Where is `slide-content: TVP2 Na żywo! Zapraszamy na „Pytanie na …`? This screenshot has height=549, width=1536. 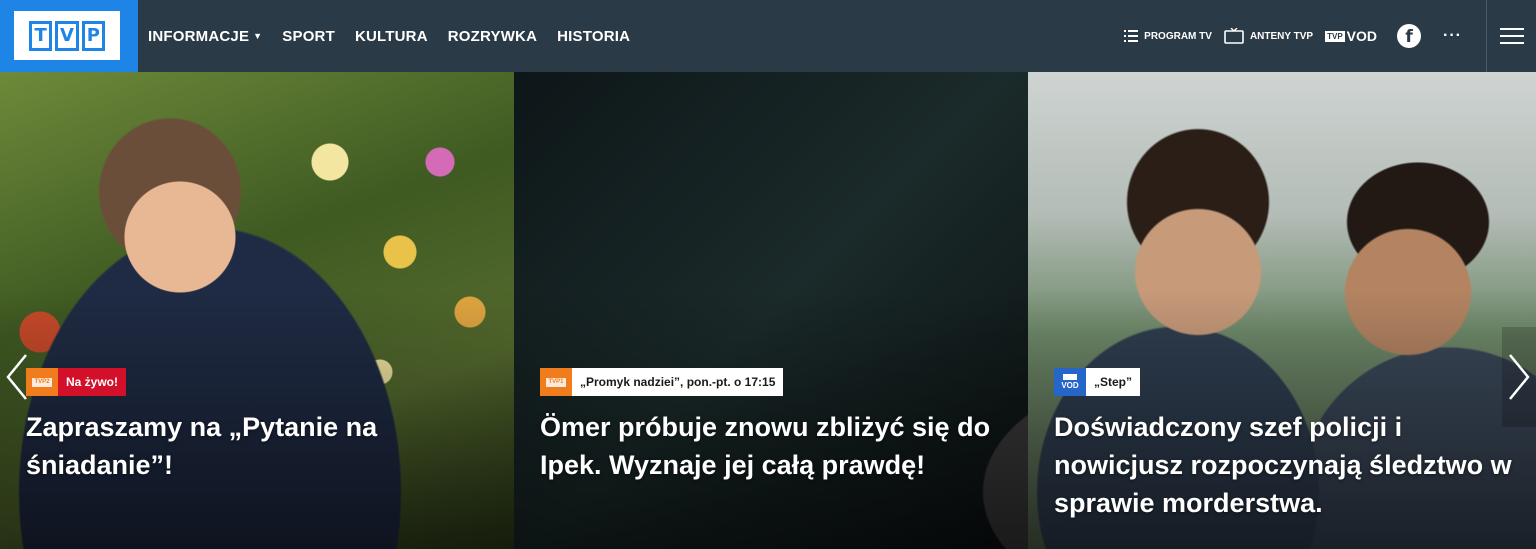
slide-content: TVP2 Na żywo! Zapraszamy na „Pytanie na … is located at coordinates (260, 426).